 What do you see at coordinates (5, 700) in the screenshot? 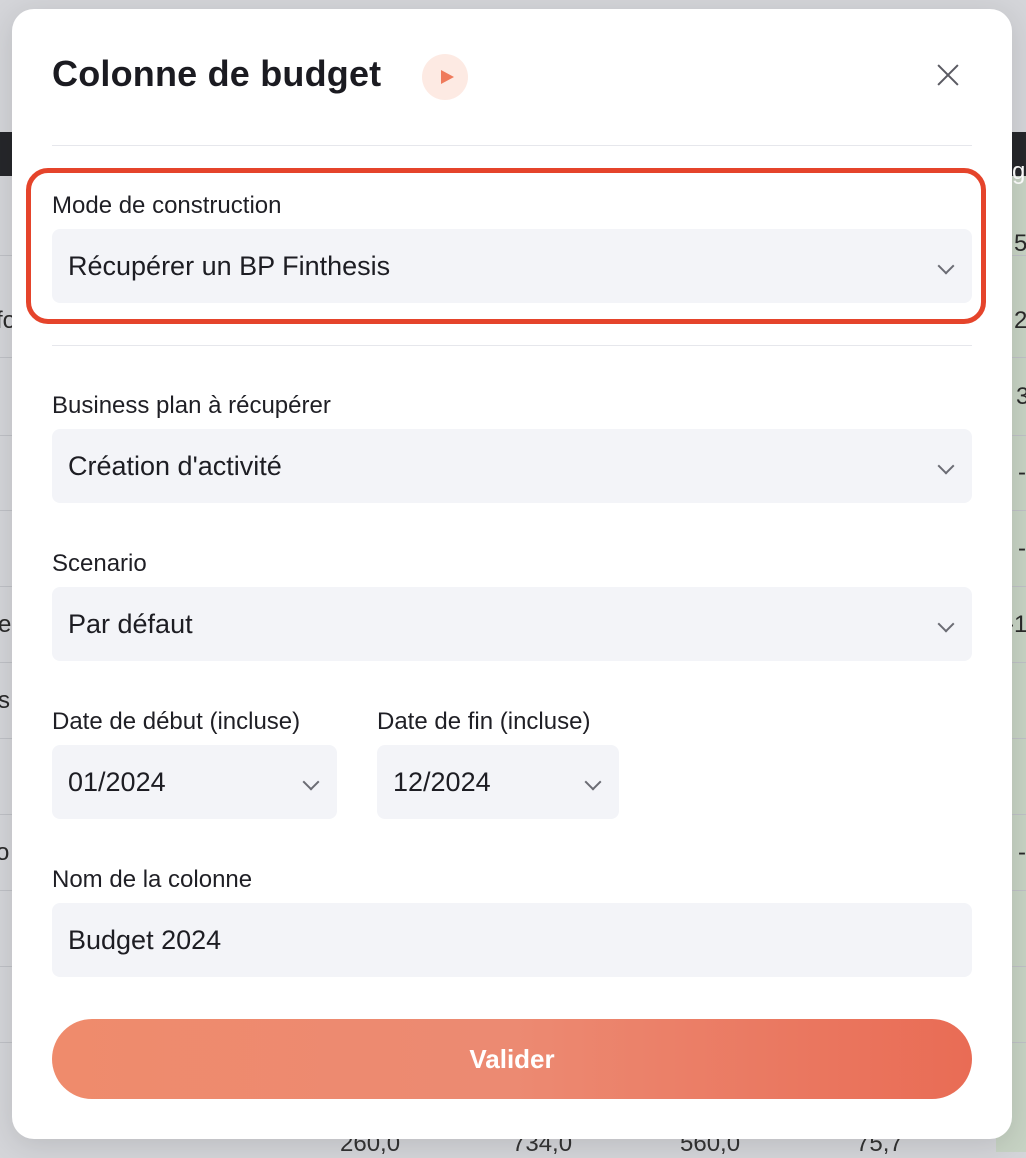
I see `background-cell: s` at bounding box center [5, 700].